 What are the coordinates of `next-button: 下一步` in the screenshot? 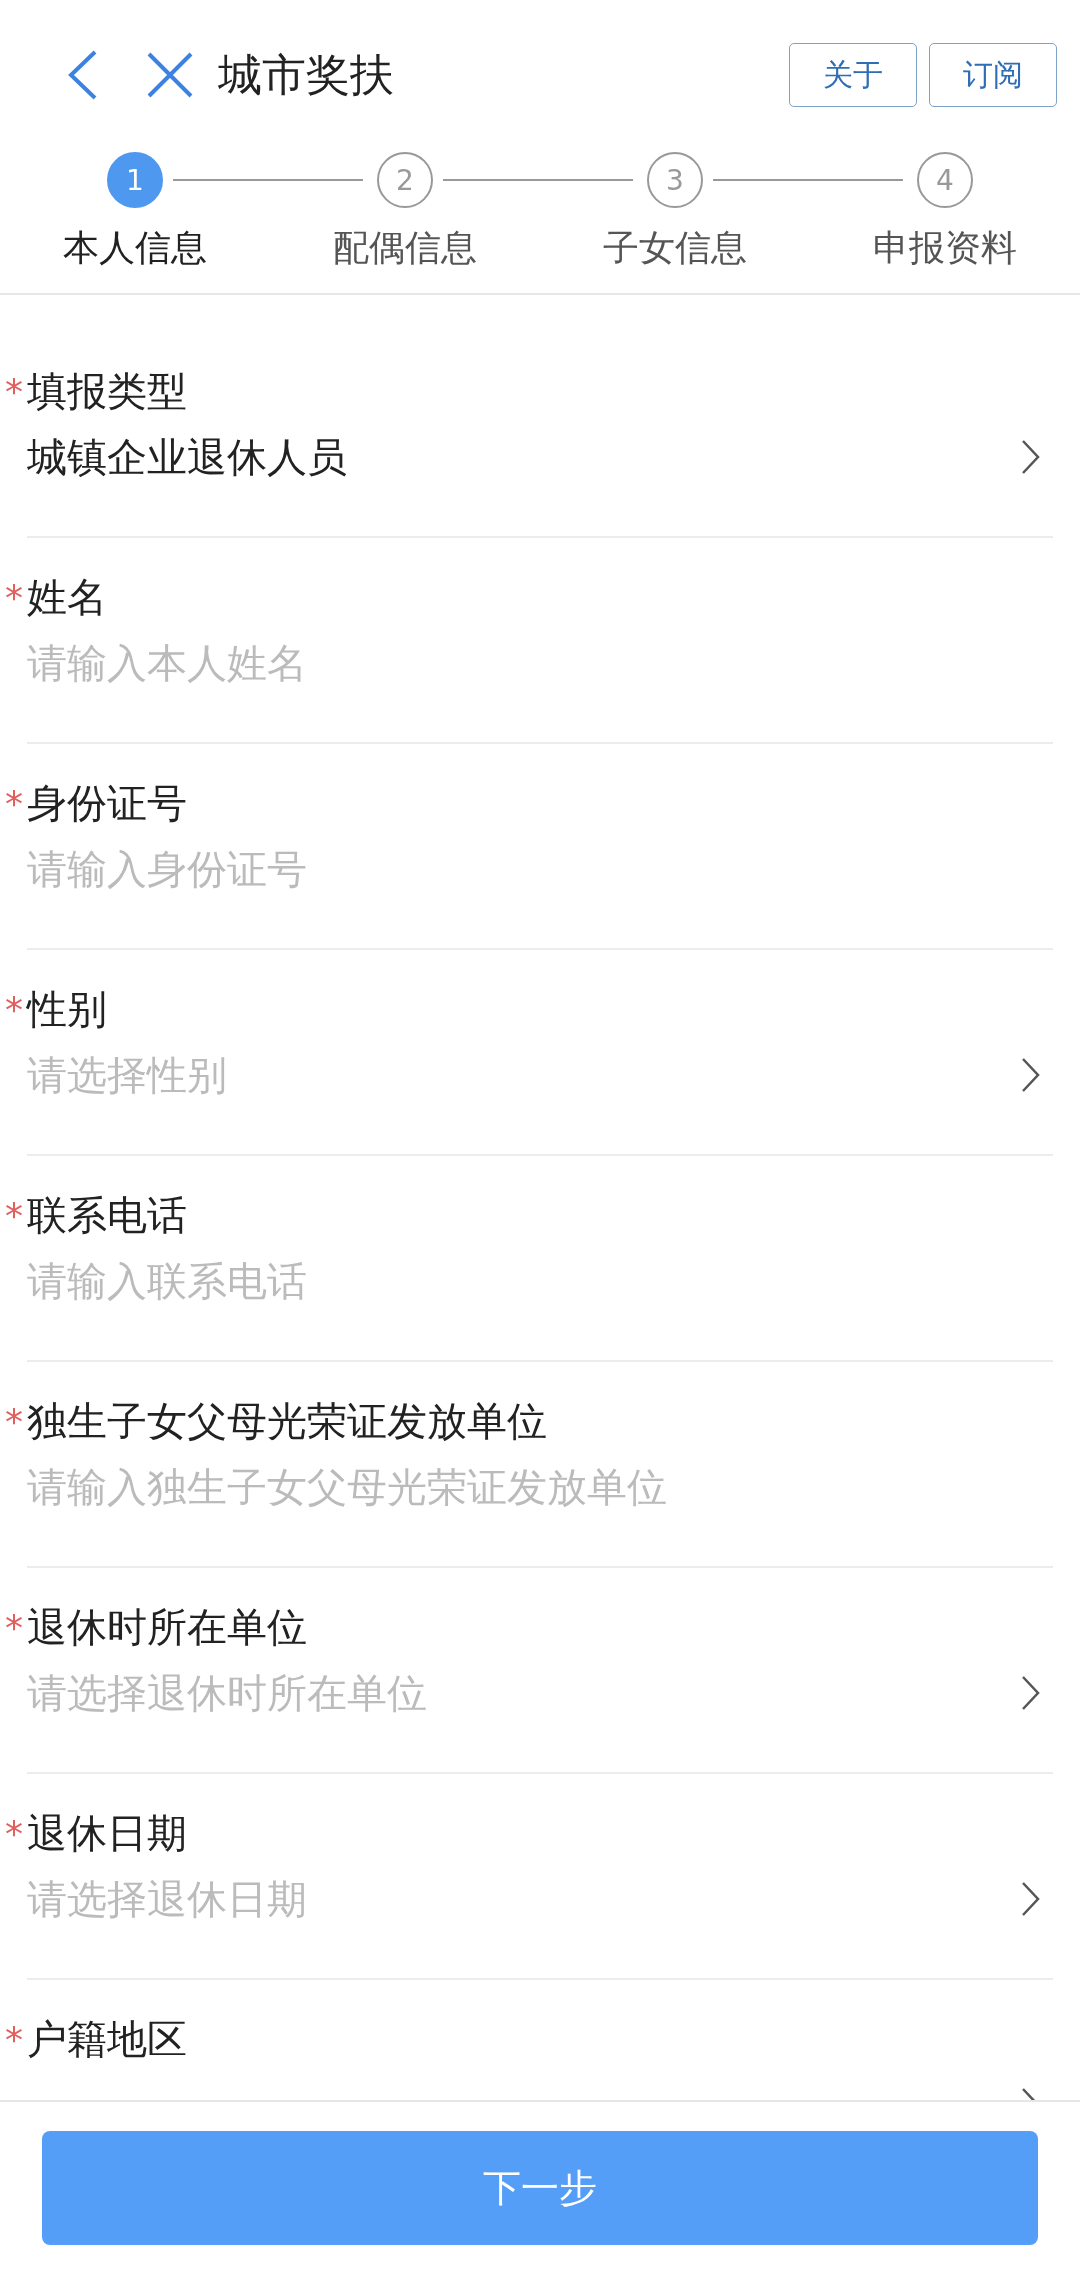 It's located at (540, 2188).